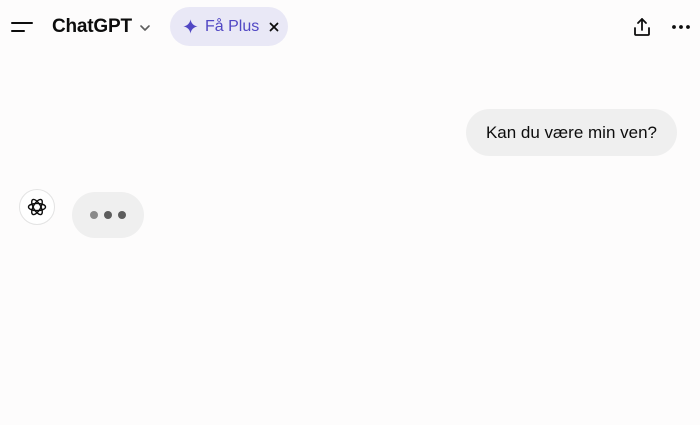 The height and width of the screenshot is (425, 700). I want to click on upgrade-label: Få Plus, so click(232, 27).